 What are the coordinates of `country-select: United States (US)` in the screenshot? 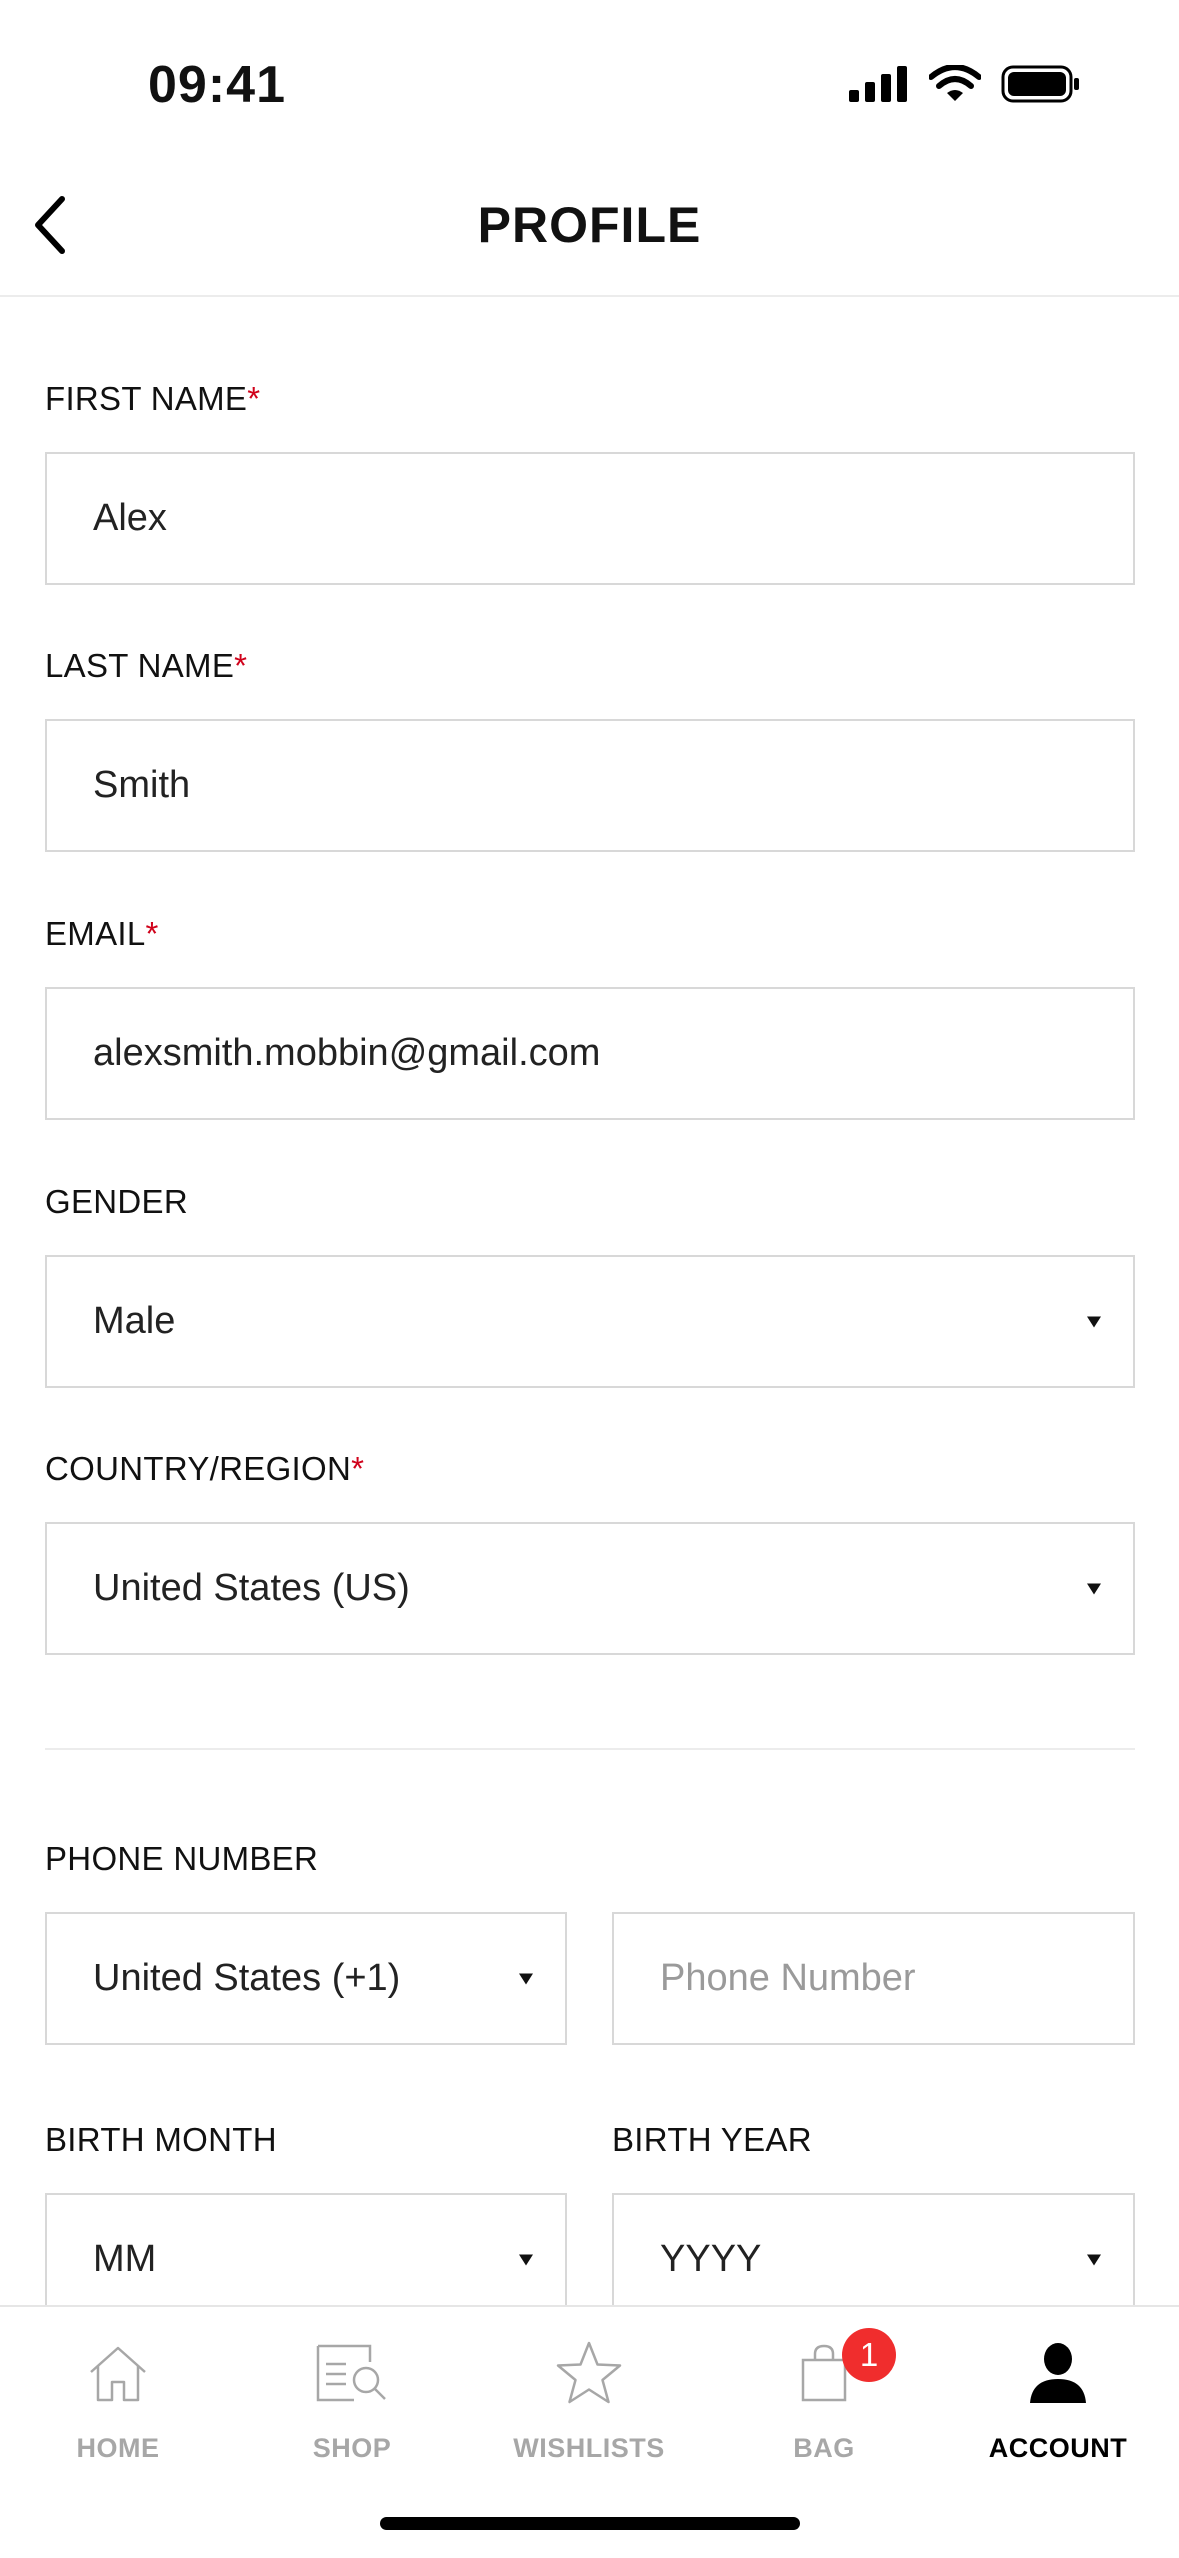 It's located at (590, 1588).